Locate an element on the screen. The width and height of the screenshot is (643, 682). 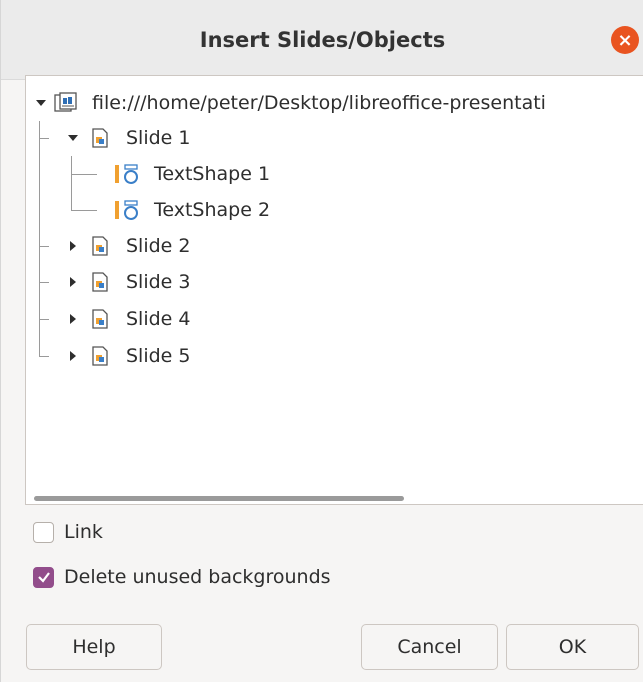
shape-label: TextShape 2 is located at coordinates (212, 210).